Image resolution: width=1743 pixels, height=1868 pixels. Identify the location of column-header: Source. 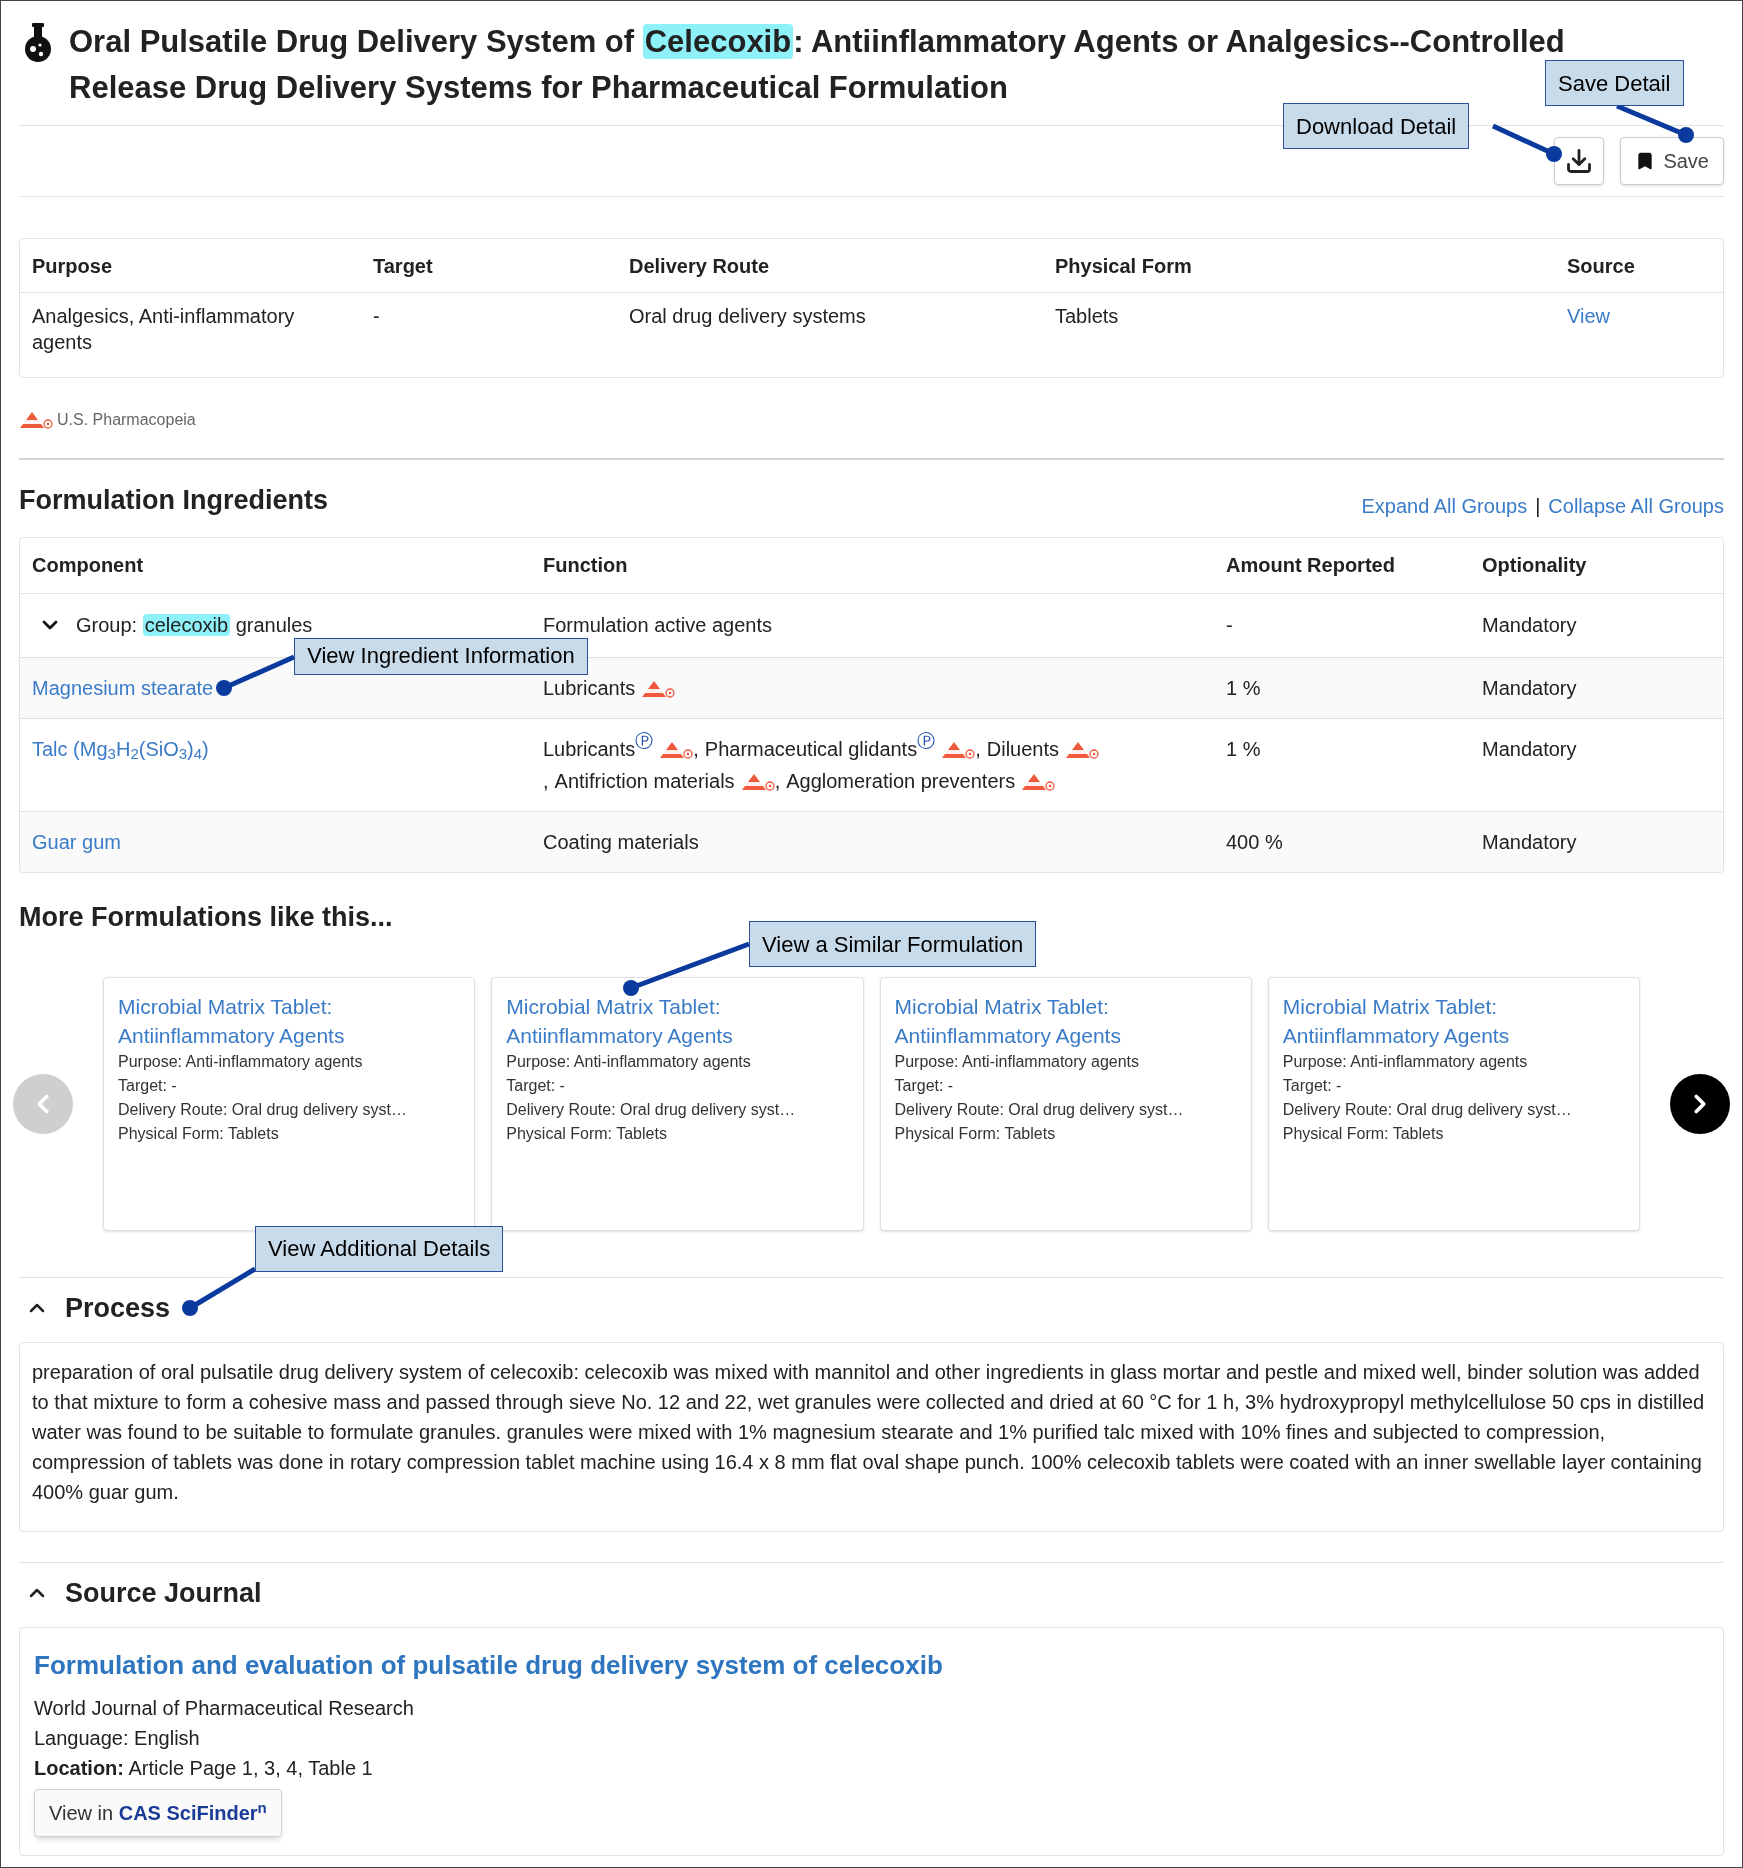
(1601, 266).